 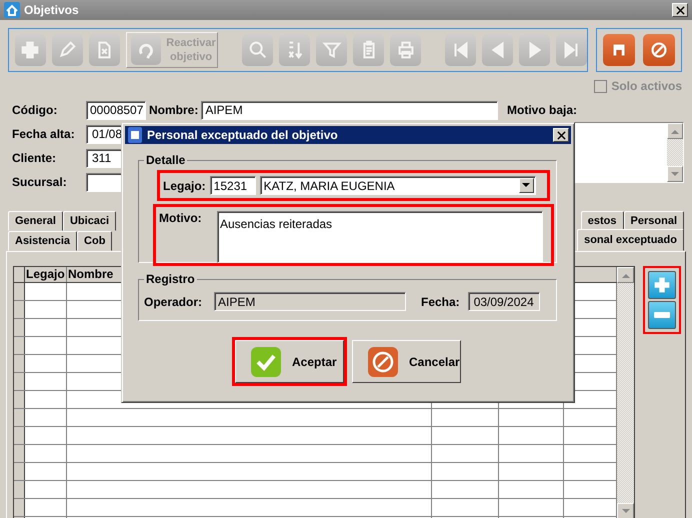 What do you see at coordinates (52, 10) in the screenshot?
I see `window-title: Objetivos` at bounding box center [52, 10].